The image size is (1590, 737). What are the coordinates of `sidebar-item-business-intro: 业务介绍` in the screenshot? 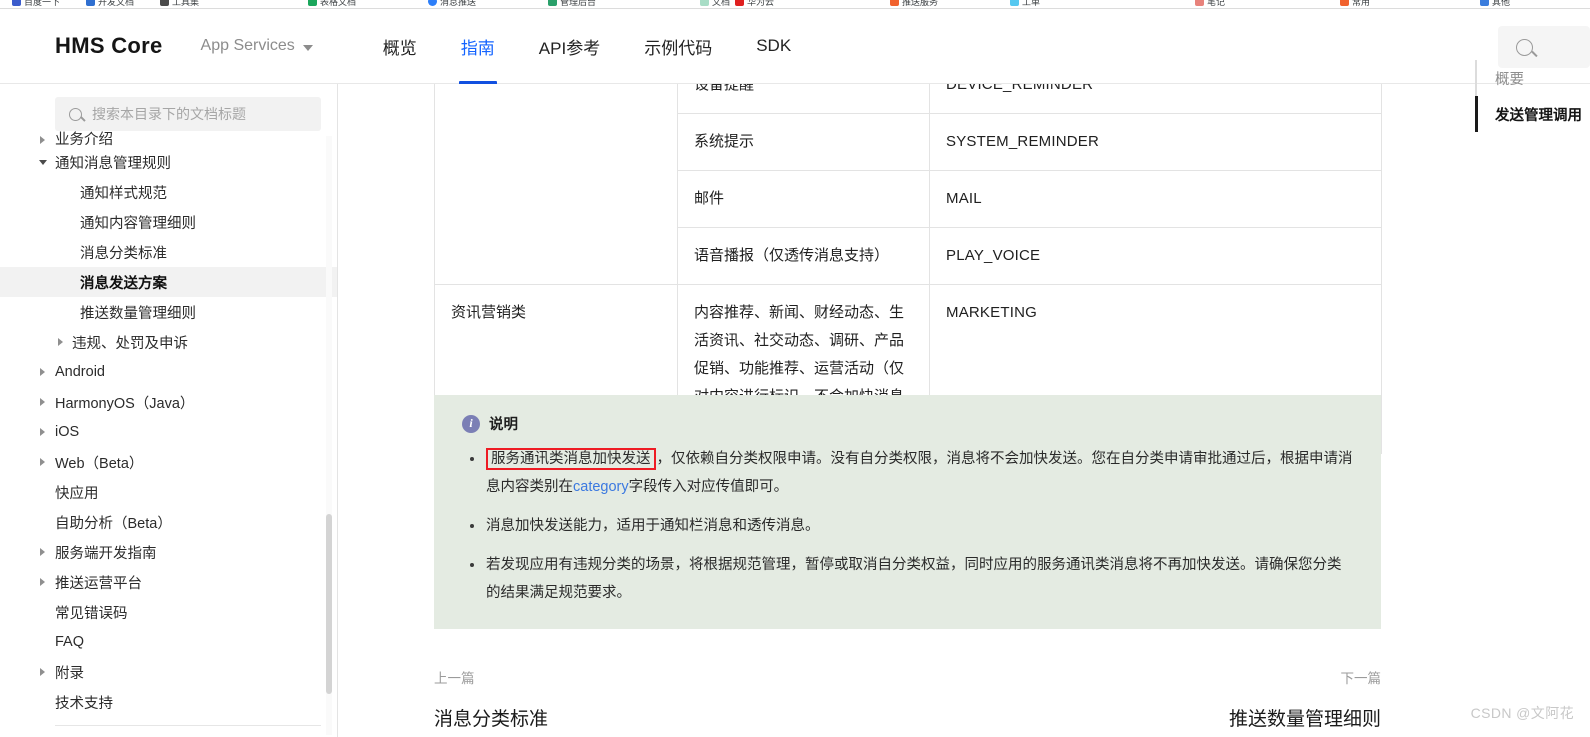 It's located at (168, 138).